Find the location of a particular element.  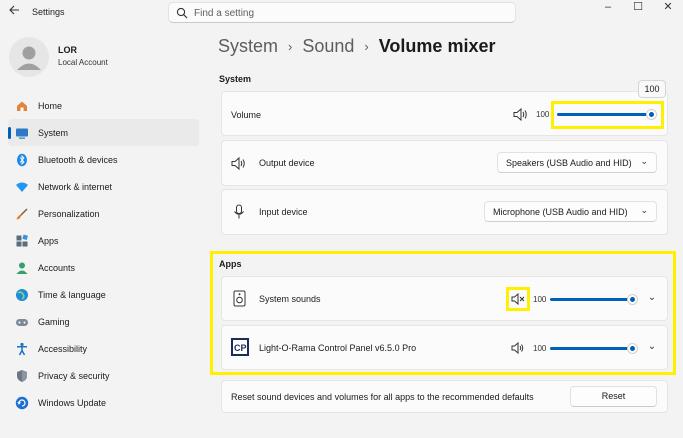

sidebar-item-accessibility: Accessibility is located at coordinates (103, 348).